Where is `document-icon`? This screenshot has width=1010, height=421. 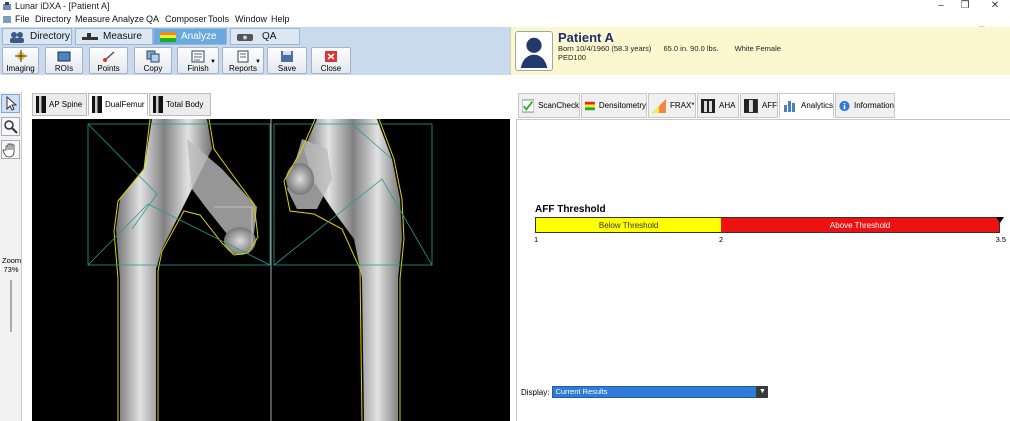
document-icon is located at coordinates (7, 19).